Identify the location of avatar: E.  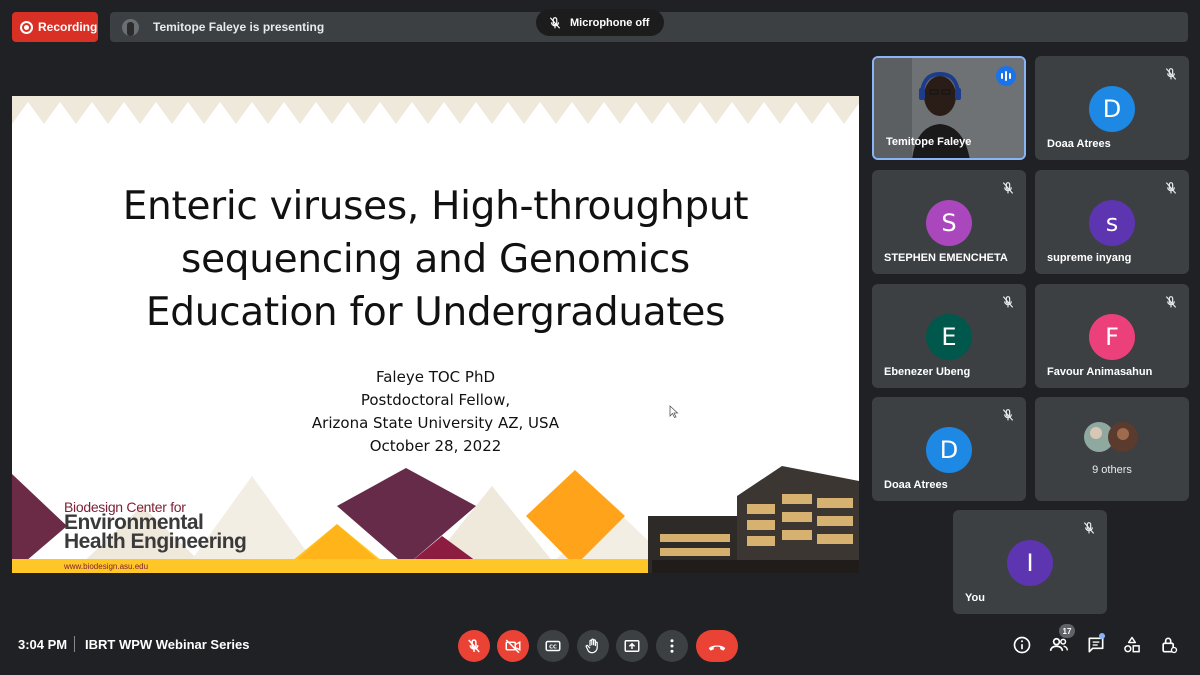
(949, 337).